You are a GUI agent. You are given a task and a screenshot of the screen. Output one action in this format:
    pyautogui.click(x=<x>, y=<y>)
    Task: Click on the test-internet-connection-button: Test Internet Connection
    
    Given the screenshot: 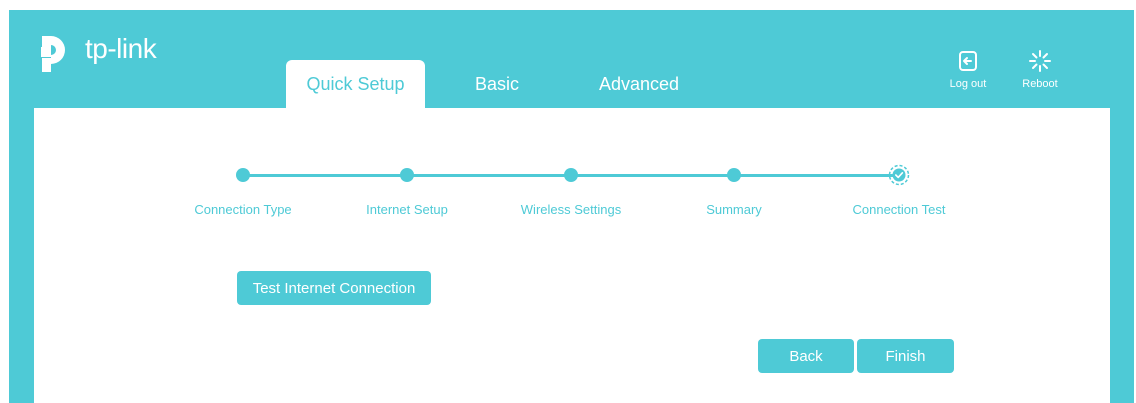 What is the action you would take?
    pyautogui.click(x=334, y=288)
    